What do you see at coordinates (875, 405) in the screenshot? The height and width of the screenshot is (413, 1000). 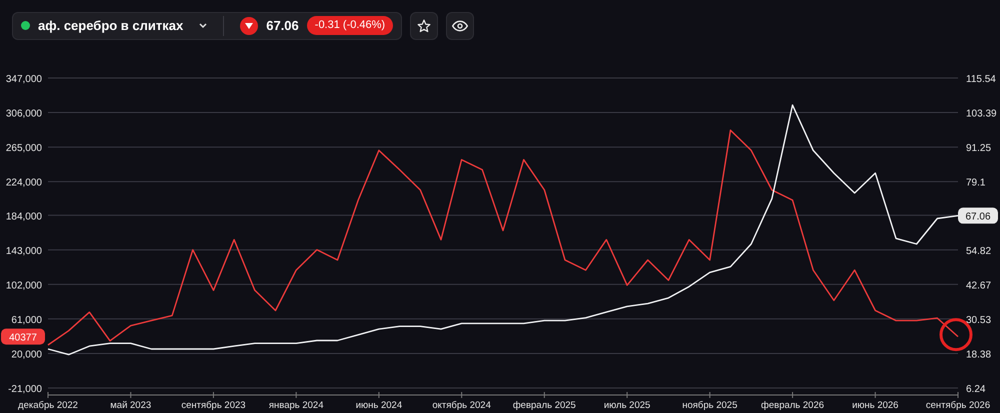 I see `x-axis-label: июнь 2026` at bounding box center [875, 405].